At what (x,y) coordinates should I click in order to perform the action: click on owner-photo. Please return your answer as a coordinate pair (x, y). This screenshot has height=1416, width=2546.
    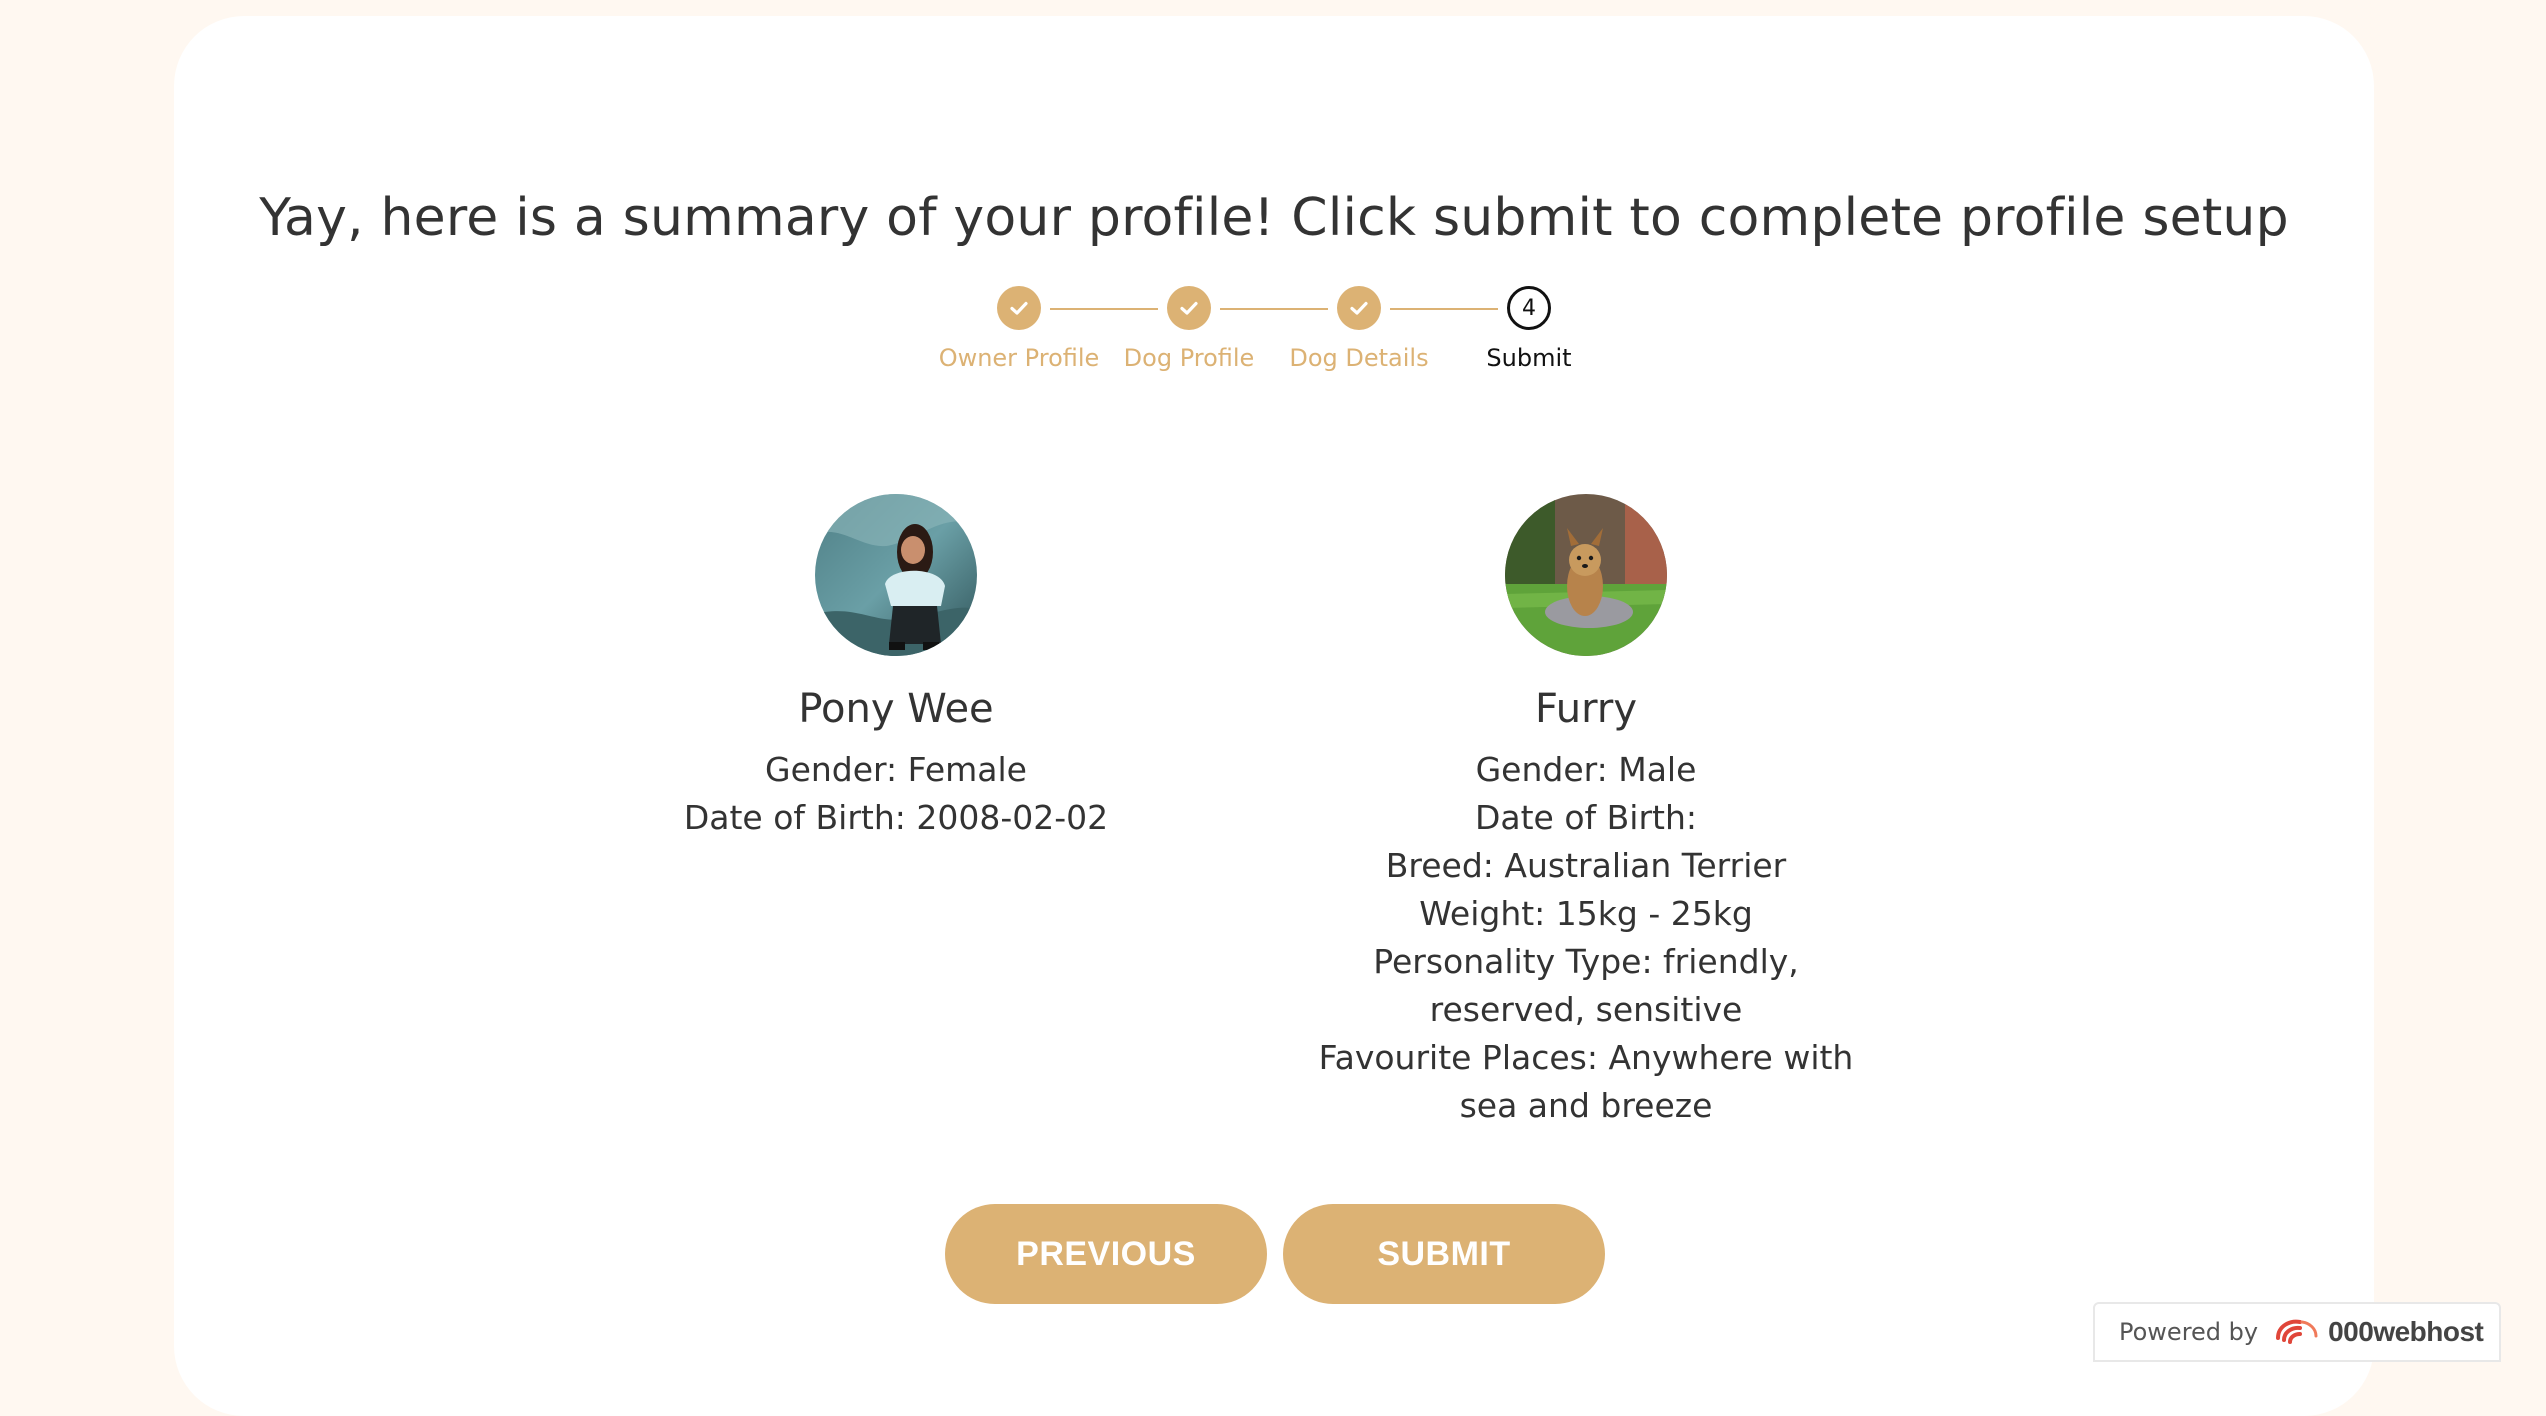
    Looking at the image, I should click on (896, 575).